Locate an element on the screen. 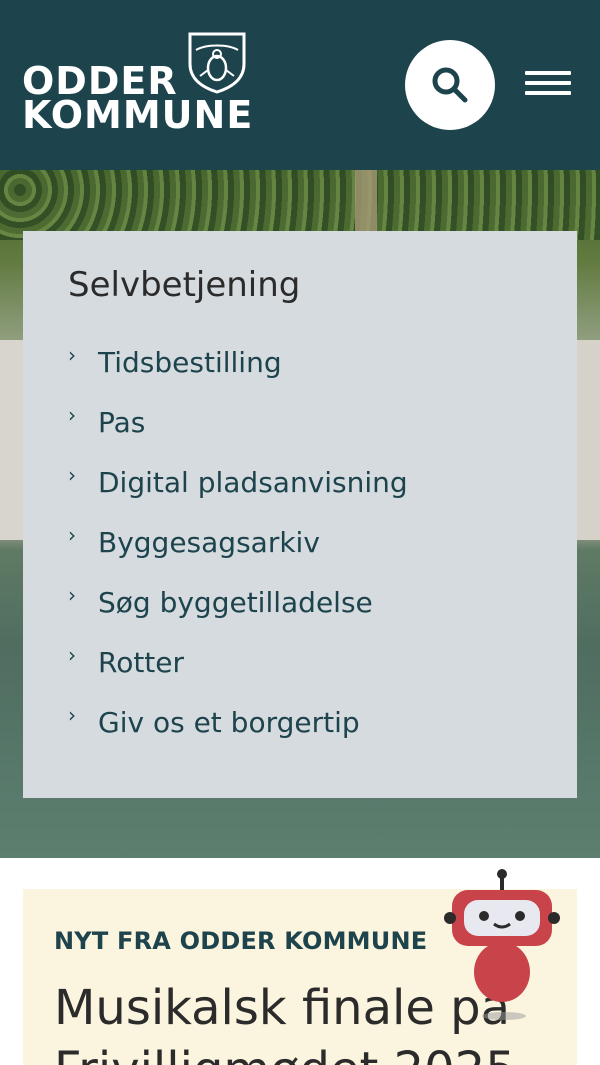 The width and height of the screenshot is (600, 1065). chatbot-robot-icon is located at coordinates (500, 948).